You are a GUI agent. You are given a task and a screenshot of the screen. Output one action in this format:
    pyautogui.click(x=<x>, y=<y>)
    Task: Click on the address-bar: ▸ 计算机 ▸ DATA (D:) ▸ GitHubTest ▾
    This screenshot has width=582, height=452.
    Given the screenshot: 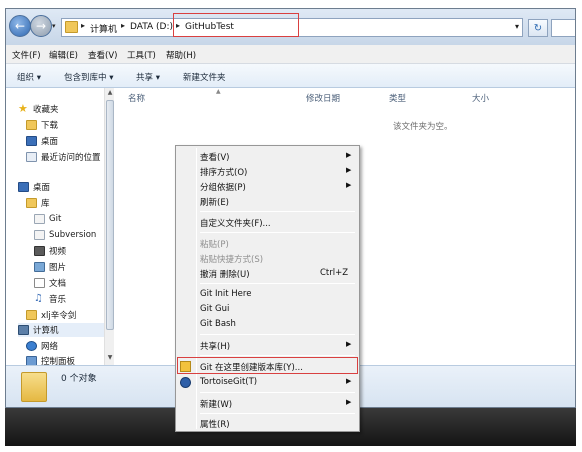 What is the action you would take?
    pyautogui.click(x=292, y=25)
    